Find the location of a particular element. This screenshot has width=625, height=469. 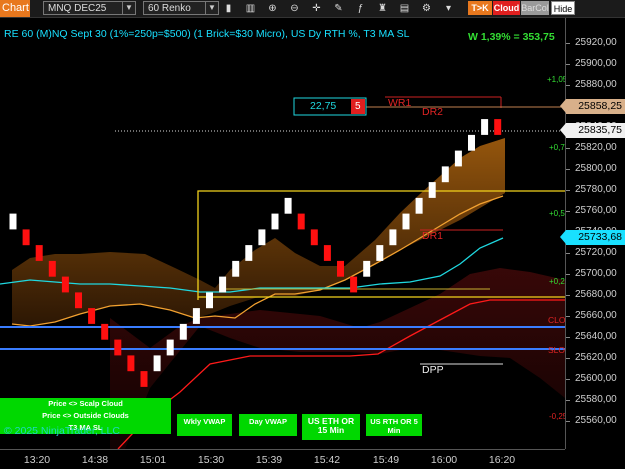

us-rth-or-button: US RTH OR 5 Min is located at coordinates (394, 425).